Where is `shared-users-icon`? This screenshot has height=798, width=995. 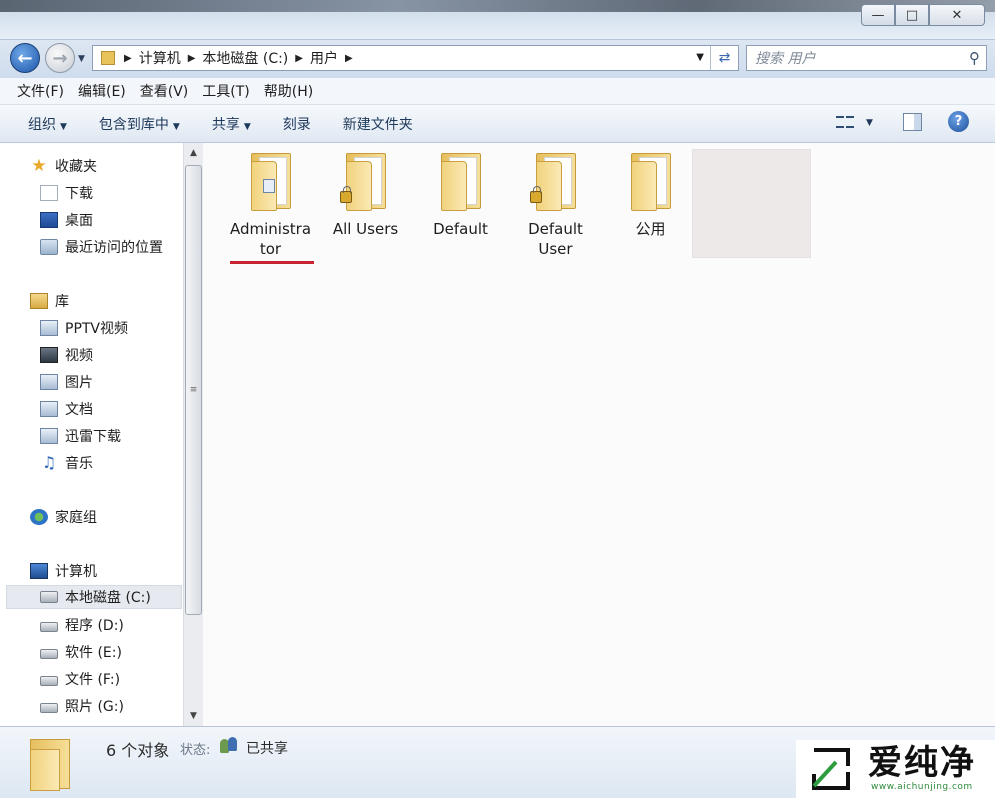
shared-users-icon is located at coordinates (229, 745).